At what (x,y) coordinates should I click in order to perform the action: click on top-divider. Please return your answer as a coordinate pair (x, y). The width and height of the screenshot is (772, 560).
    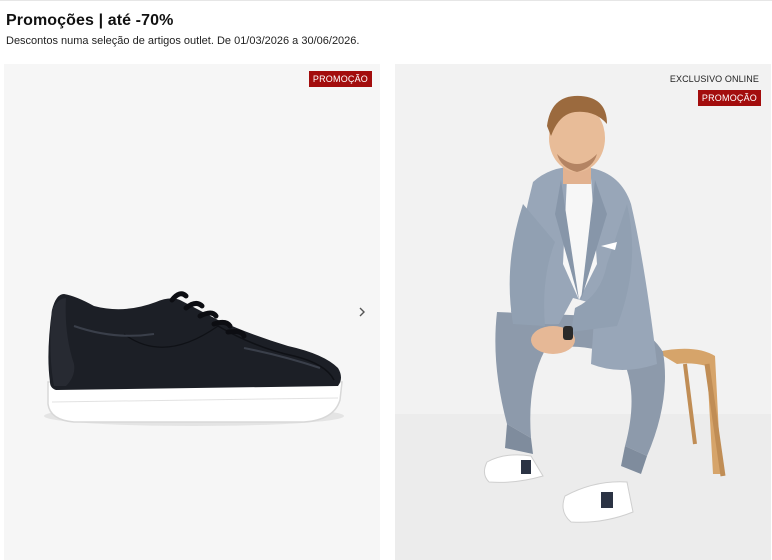
    Looking at the image, I should click on (386, 0).